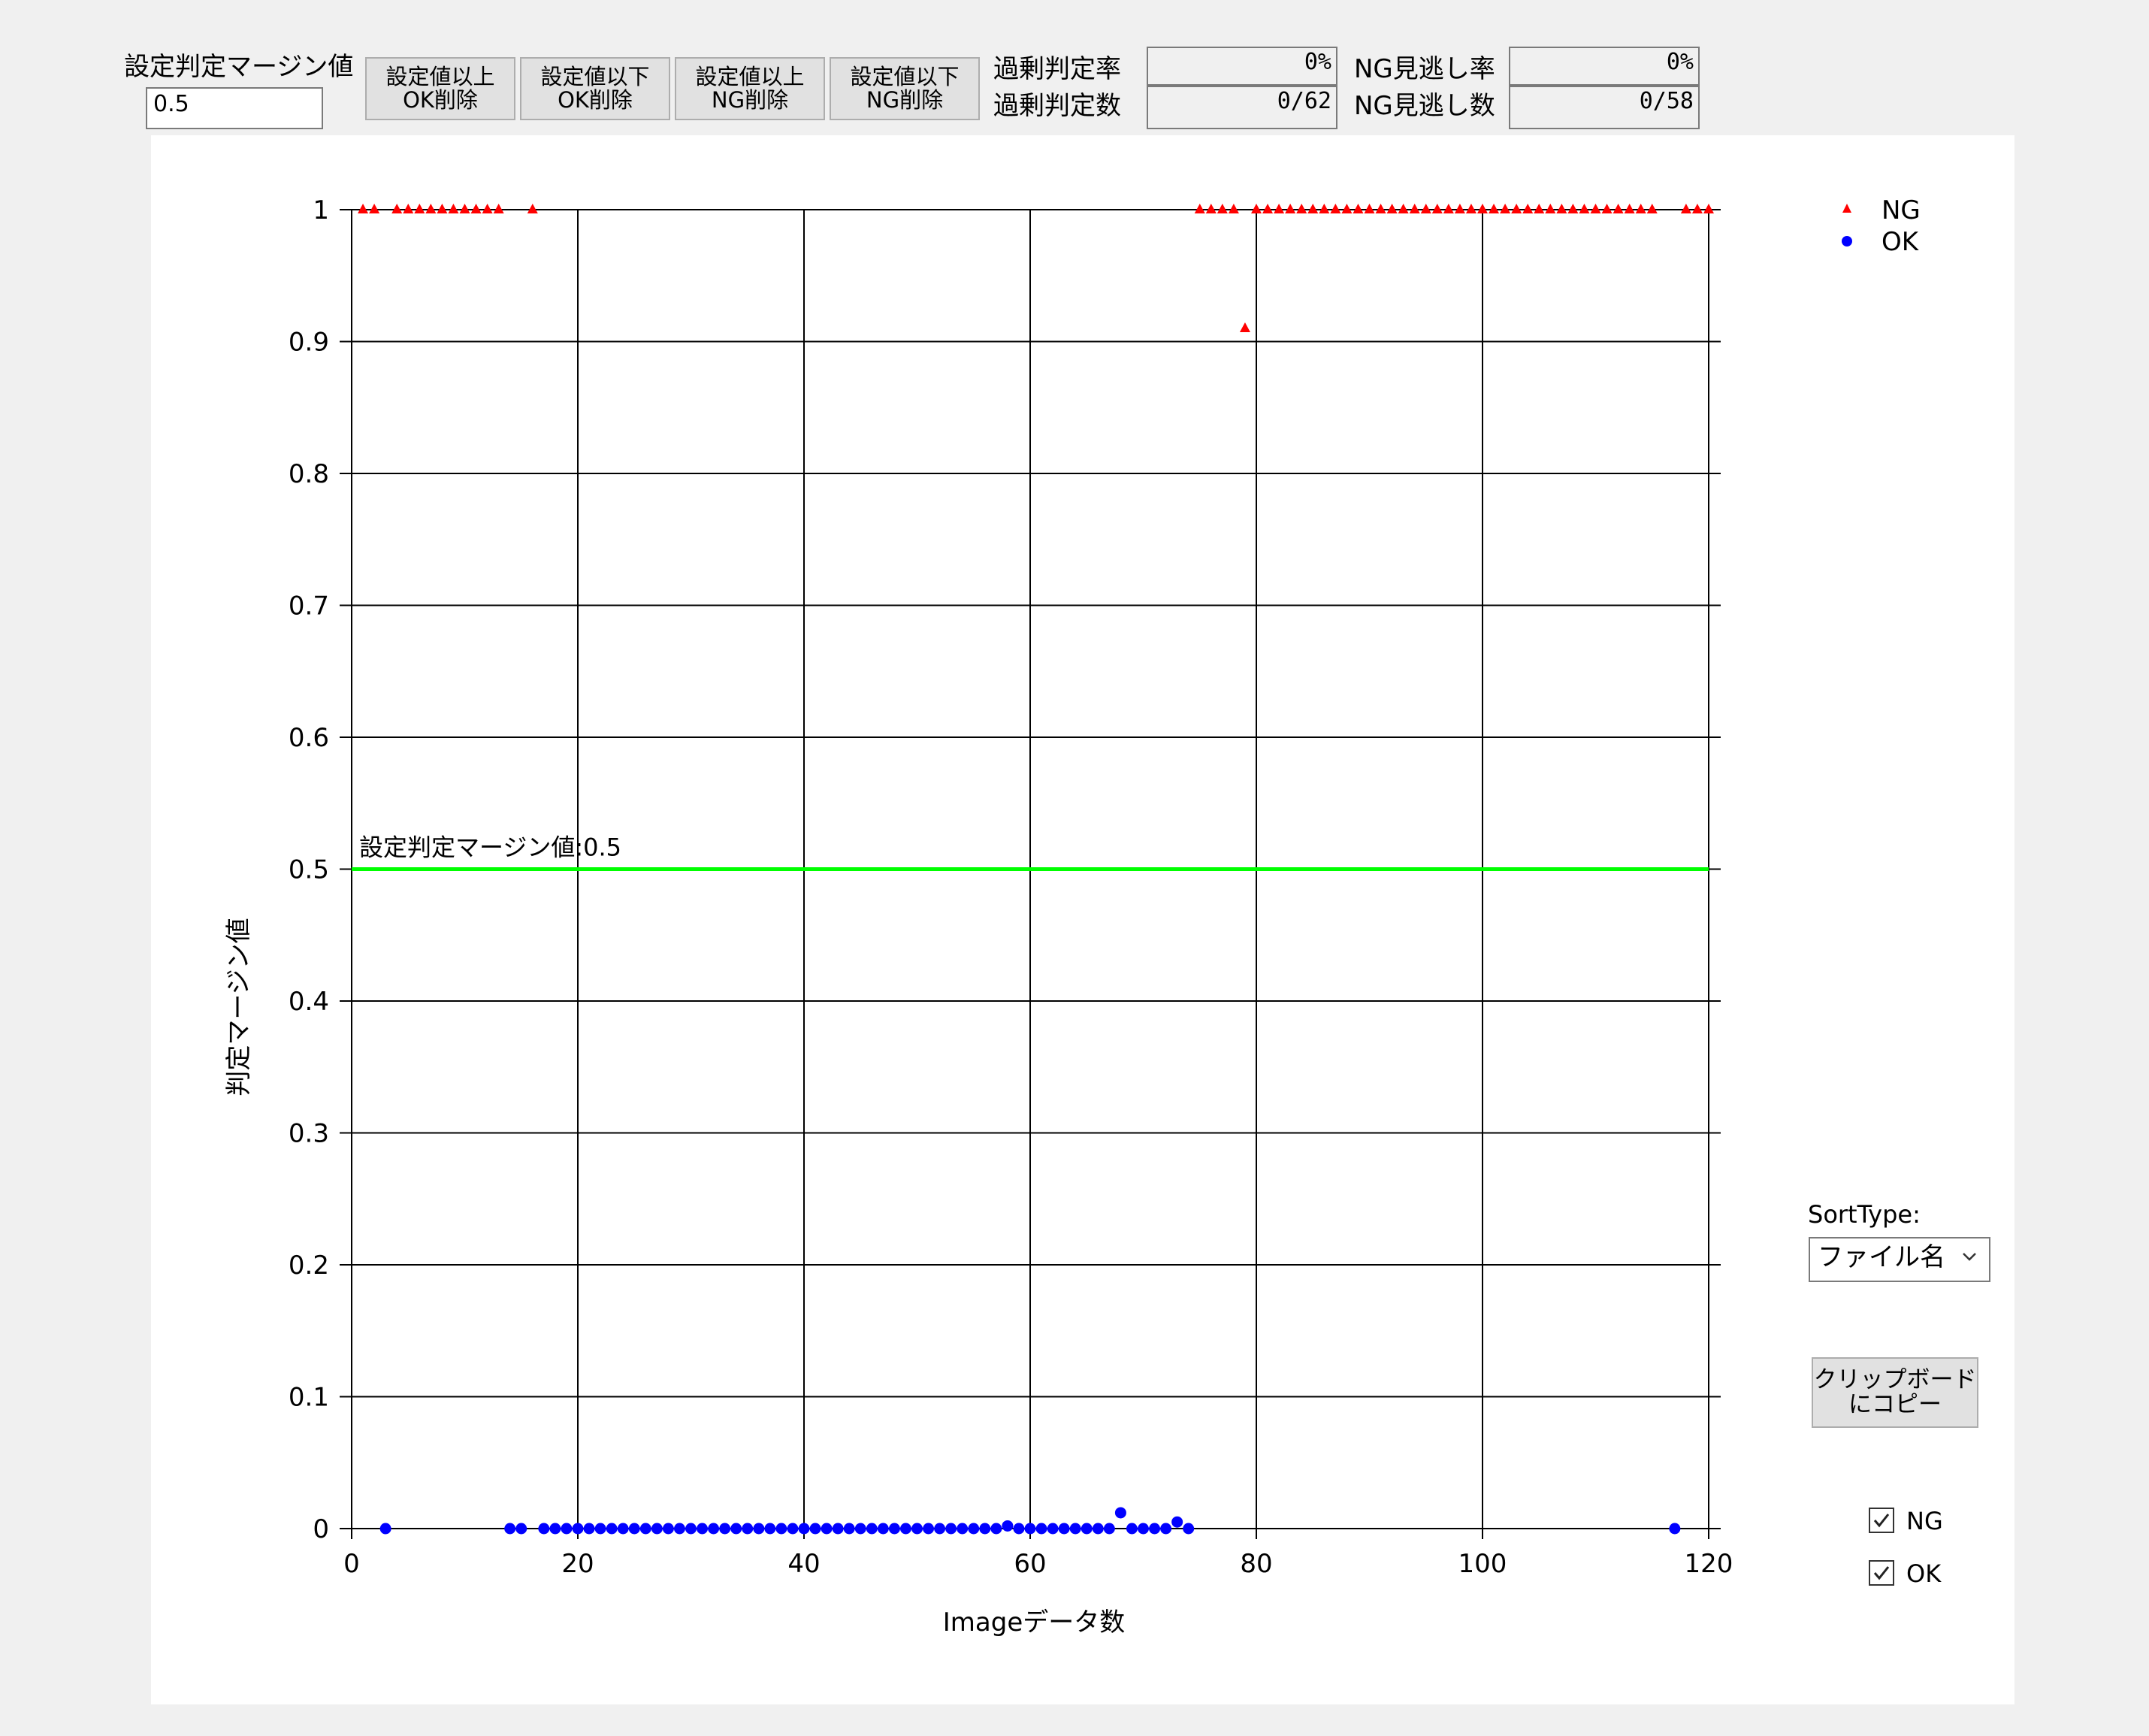 Image resolution: width=2149 pixels, height=1736 pixels. I want to click on legend-ok-label: OK, so click(1901, 242).